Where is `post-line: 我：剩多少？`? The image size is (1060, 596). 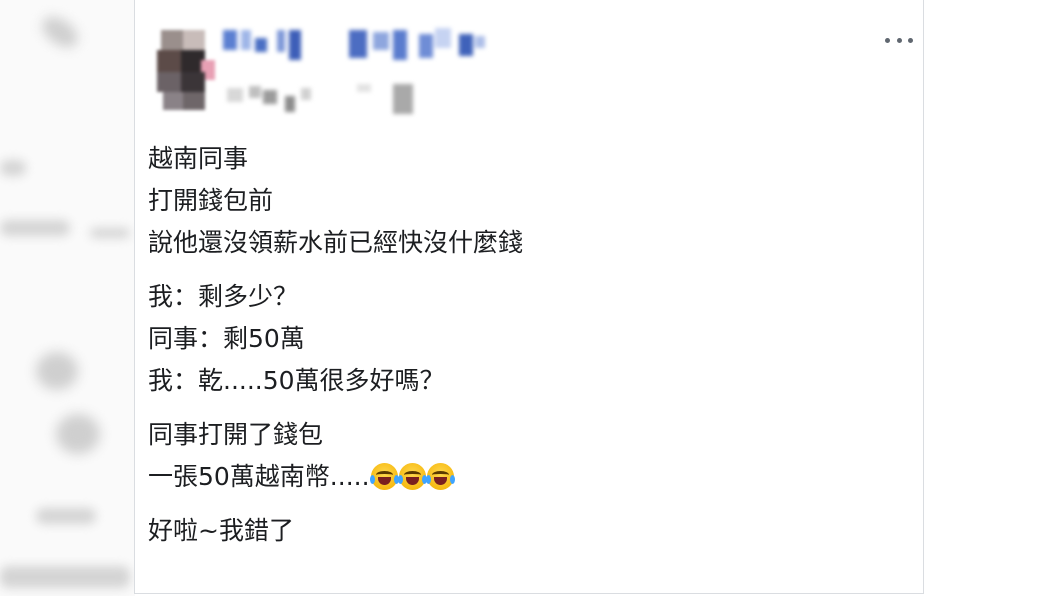 post-line: 我：剩多少？ is located at coordinates (223, 296).